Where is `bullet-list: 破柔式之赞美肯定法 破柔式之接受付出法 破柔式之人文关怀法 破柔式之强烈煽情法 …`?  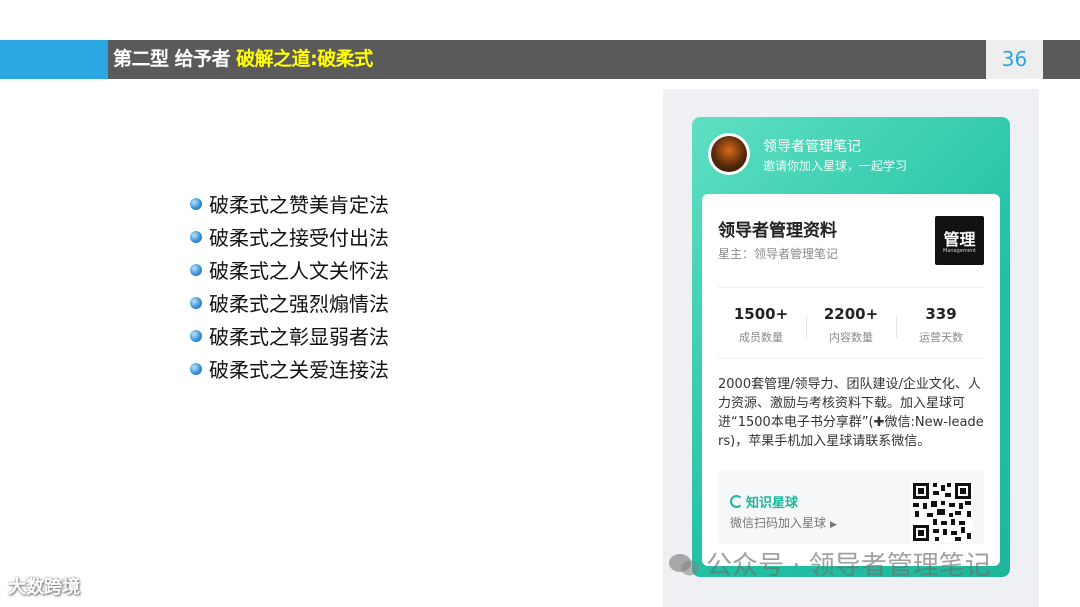
bullet-list: 破柔式之赞美肯定法 破柔式之接受付出法 破柔式之人文关怀法 破柔式之强烈煽情法 … is located at coordinates (289, 286).